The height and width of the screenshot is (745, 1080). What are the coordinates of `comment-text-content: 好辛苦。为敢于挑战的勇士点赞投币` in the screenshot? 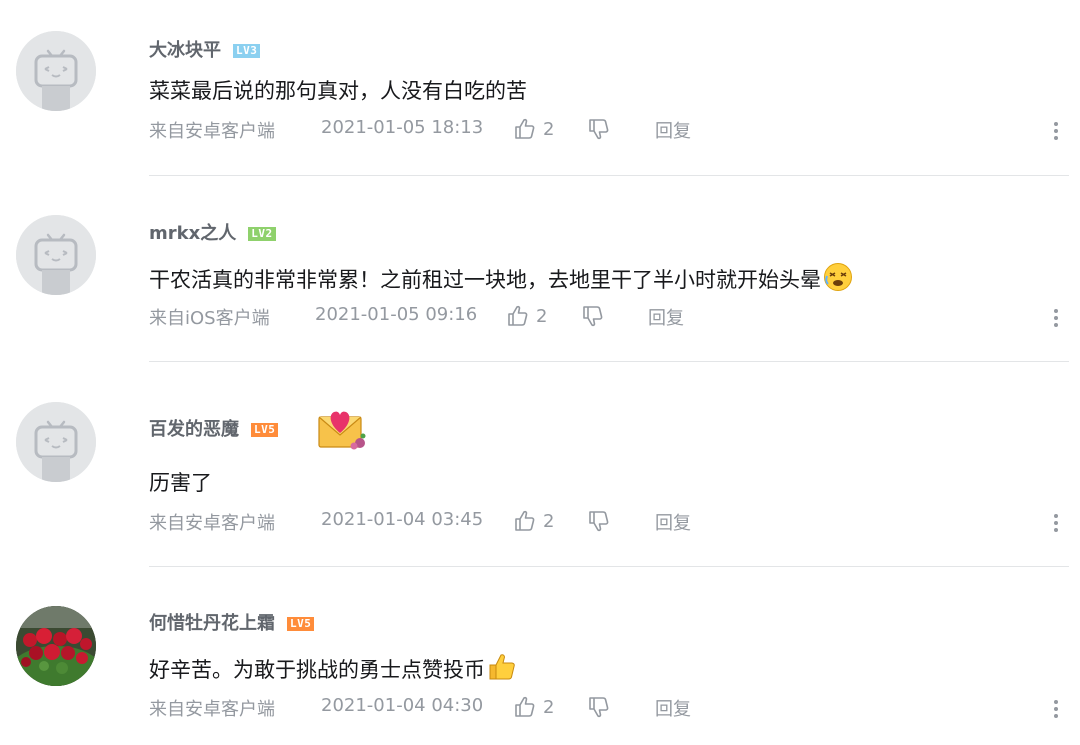 It's located at (317, 670).